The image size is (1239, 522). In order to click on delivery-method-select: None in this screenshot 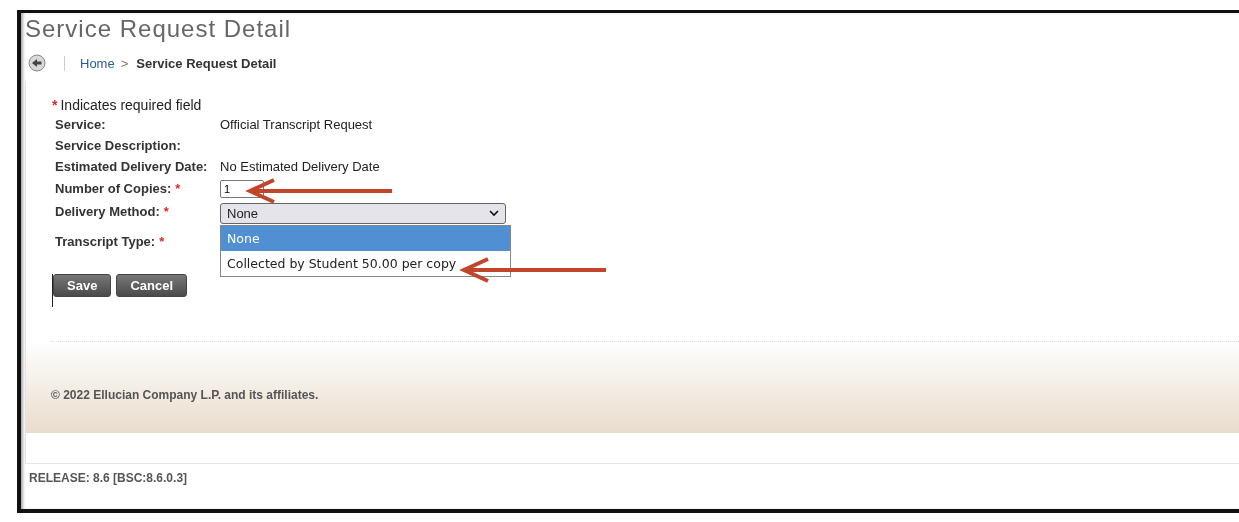, I will do `click(363, 213)`.